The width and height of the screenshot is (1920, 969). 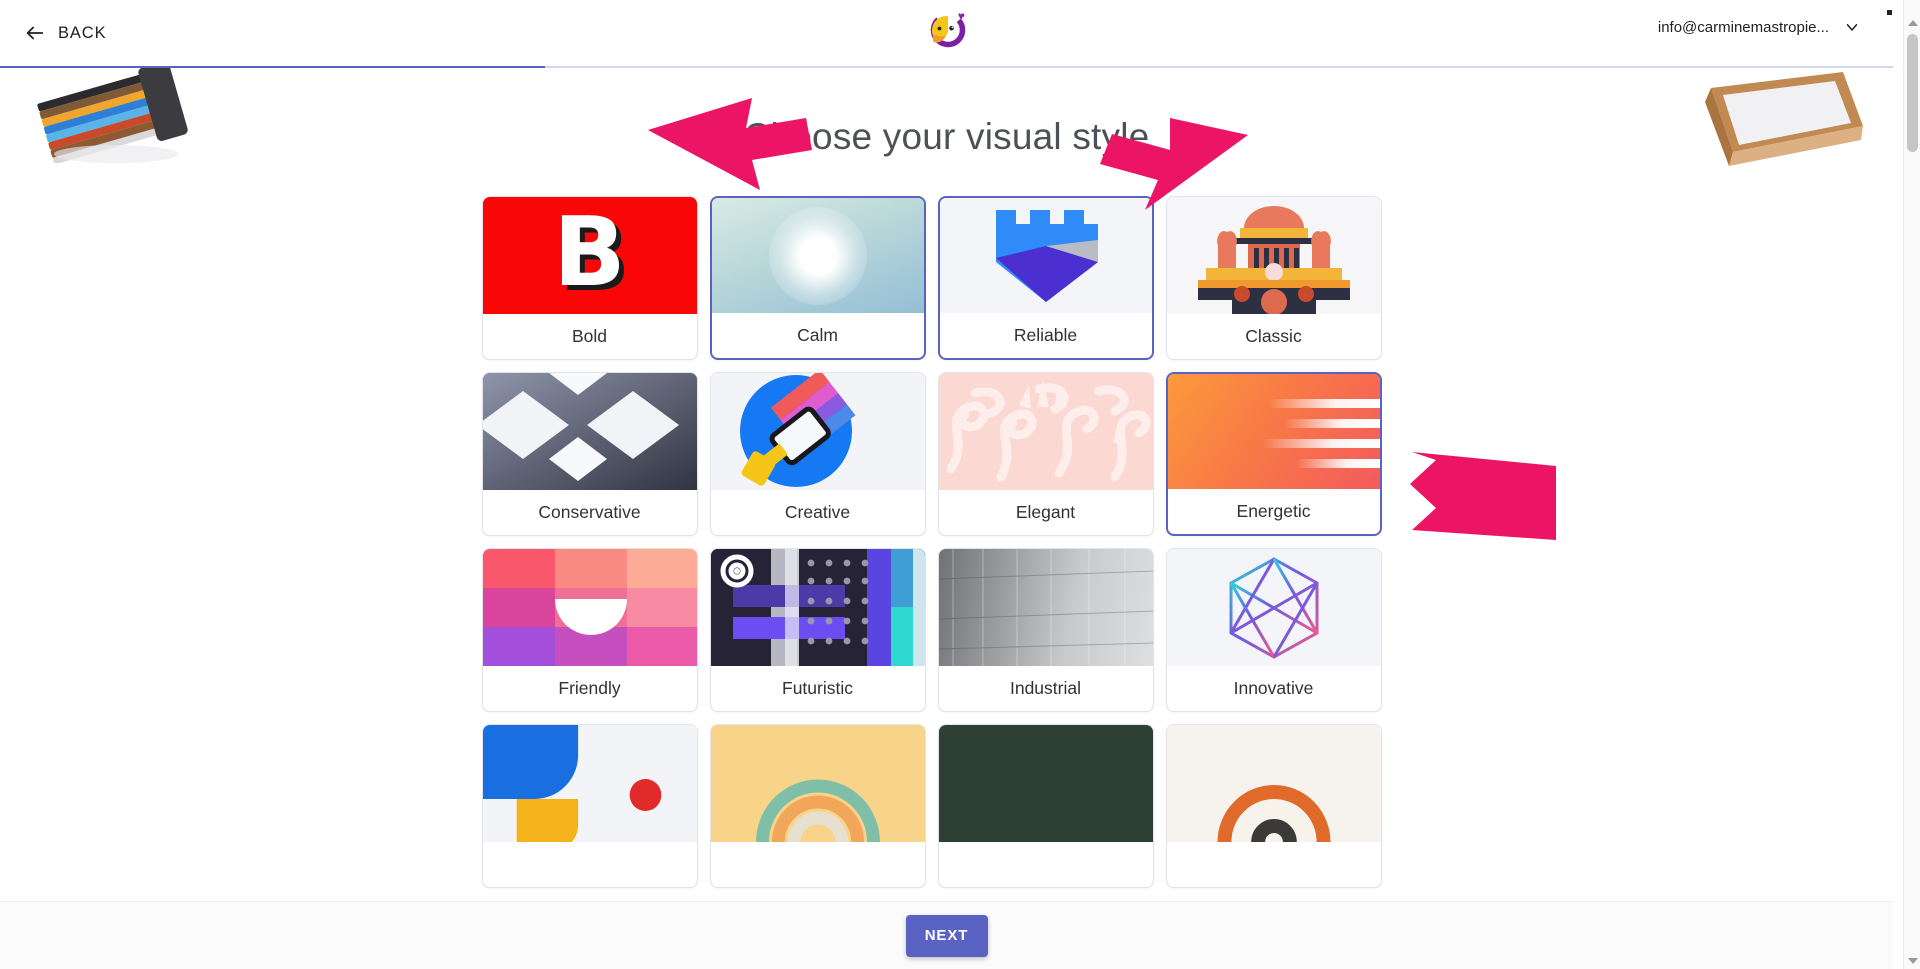 I want to click on arrow-left-icon, so click(x=35, y=33).